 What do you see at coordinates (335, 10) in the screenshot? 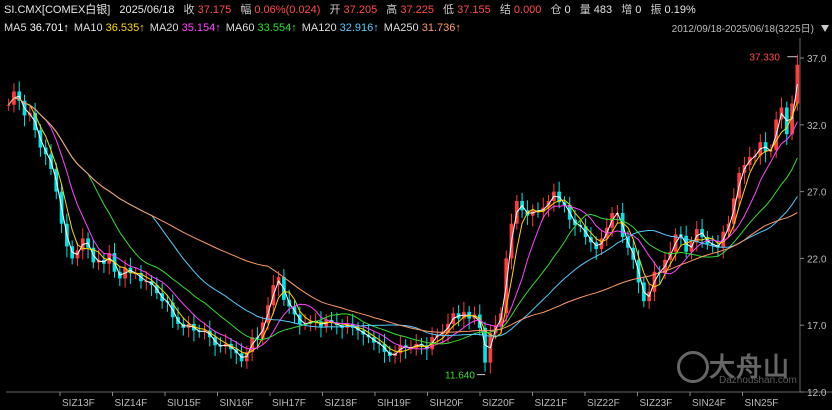
I see `open-label: 开` at bounding box center [335, 10].